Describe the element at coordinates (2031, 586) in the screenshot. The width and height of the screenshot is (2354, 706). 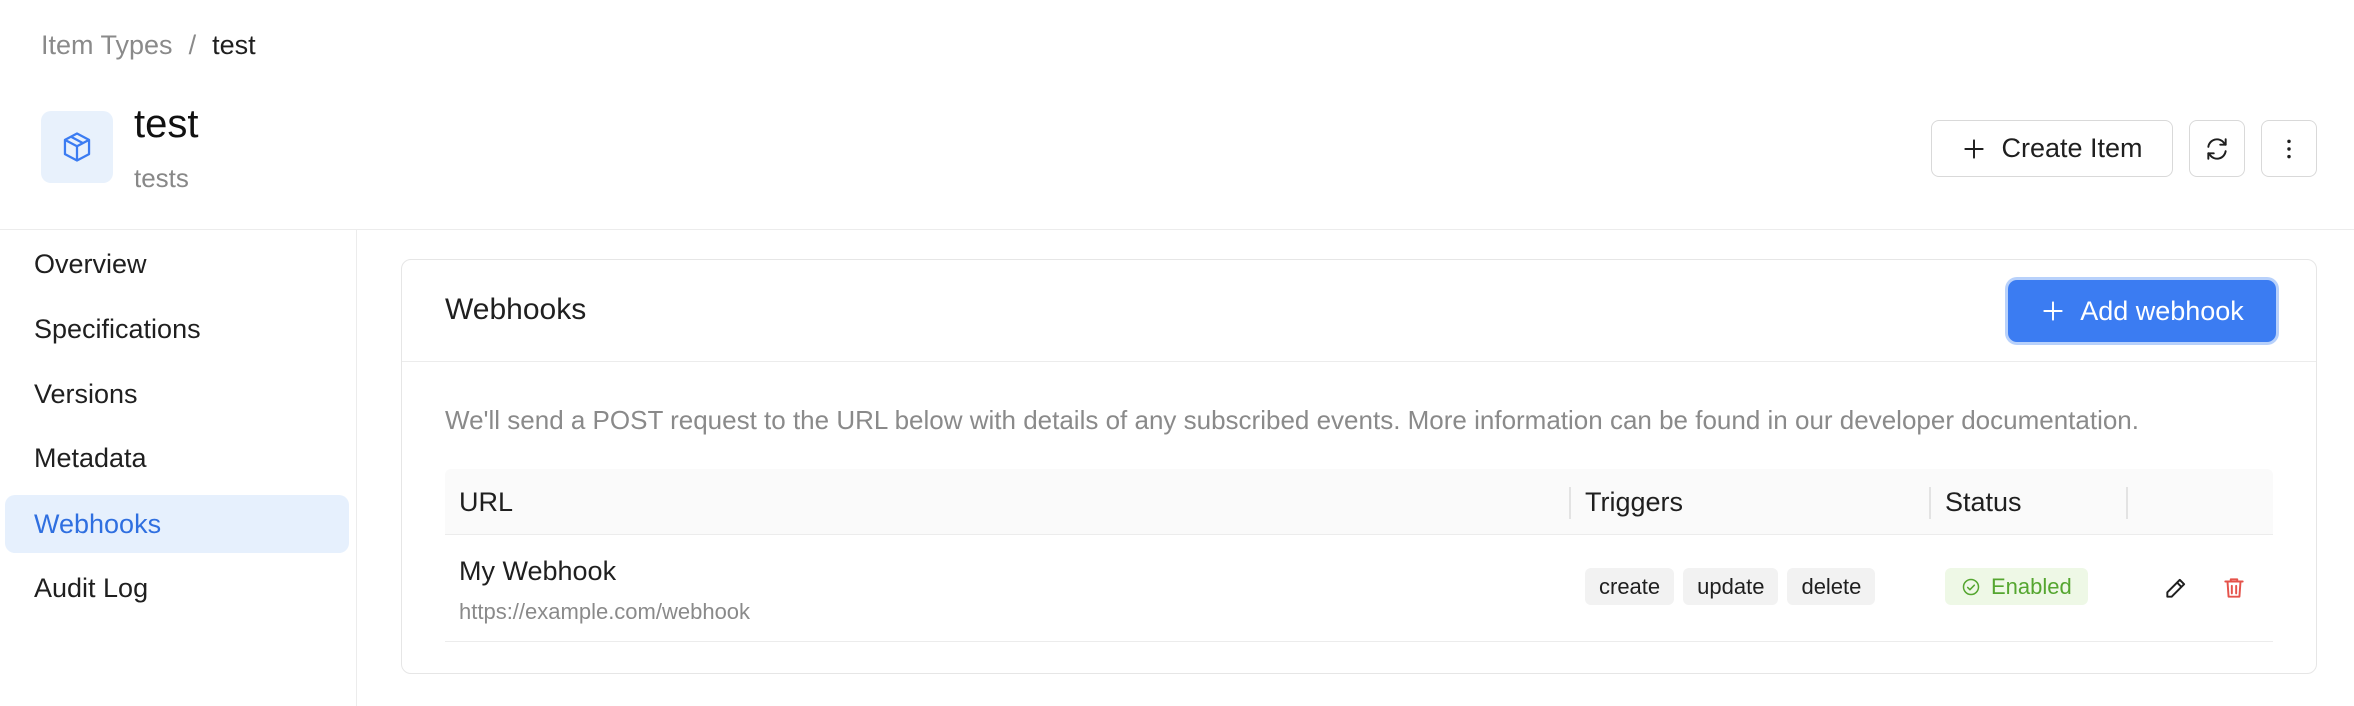
I see `status-label: Enabled` at that location.